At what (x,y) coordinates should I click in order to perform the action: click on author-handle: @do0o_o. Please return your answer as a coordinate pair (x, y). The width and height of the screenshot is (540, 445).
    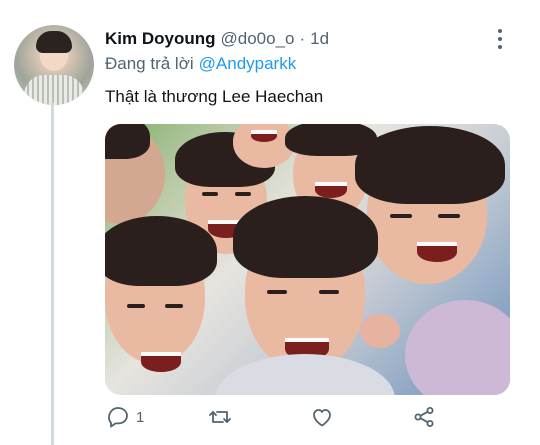
    Looking at the image, I should click on (258, 39).